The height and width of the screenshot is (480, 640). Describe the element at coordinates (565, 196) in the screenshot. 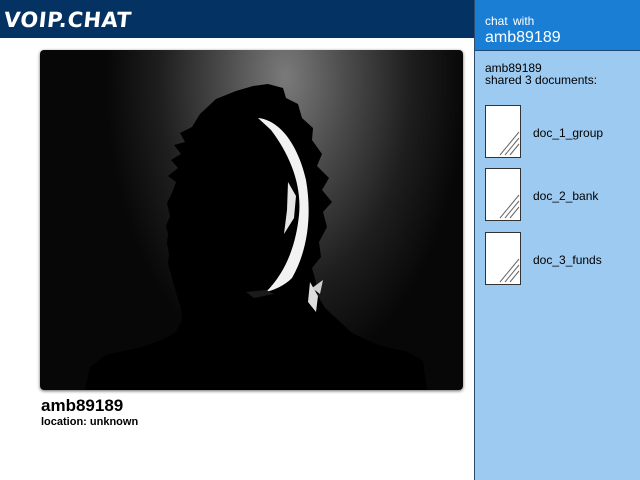

I see `document-name: doc_2_bank` at that location.